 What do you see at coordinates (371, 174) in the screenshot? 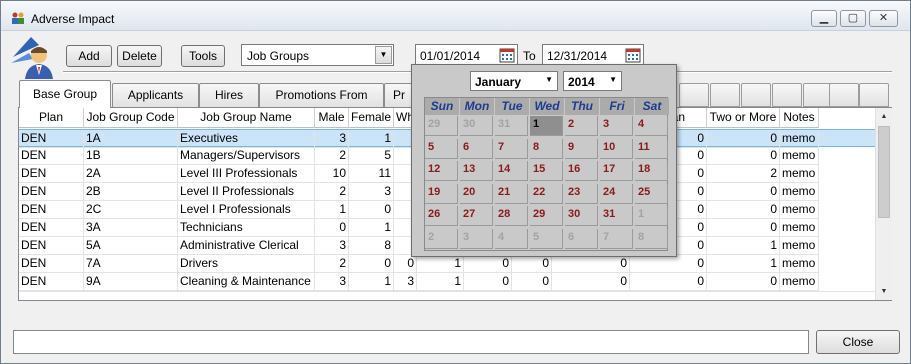
I see `table-cell: 11` at bounding box center [371, 174].